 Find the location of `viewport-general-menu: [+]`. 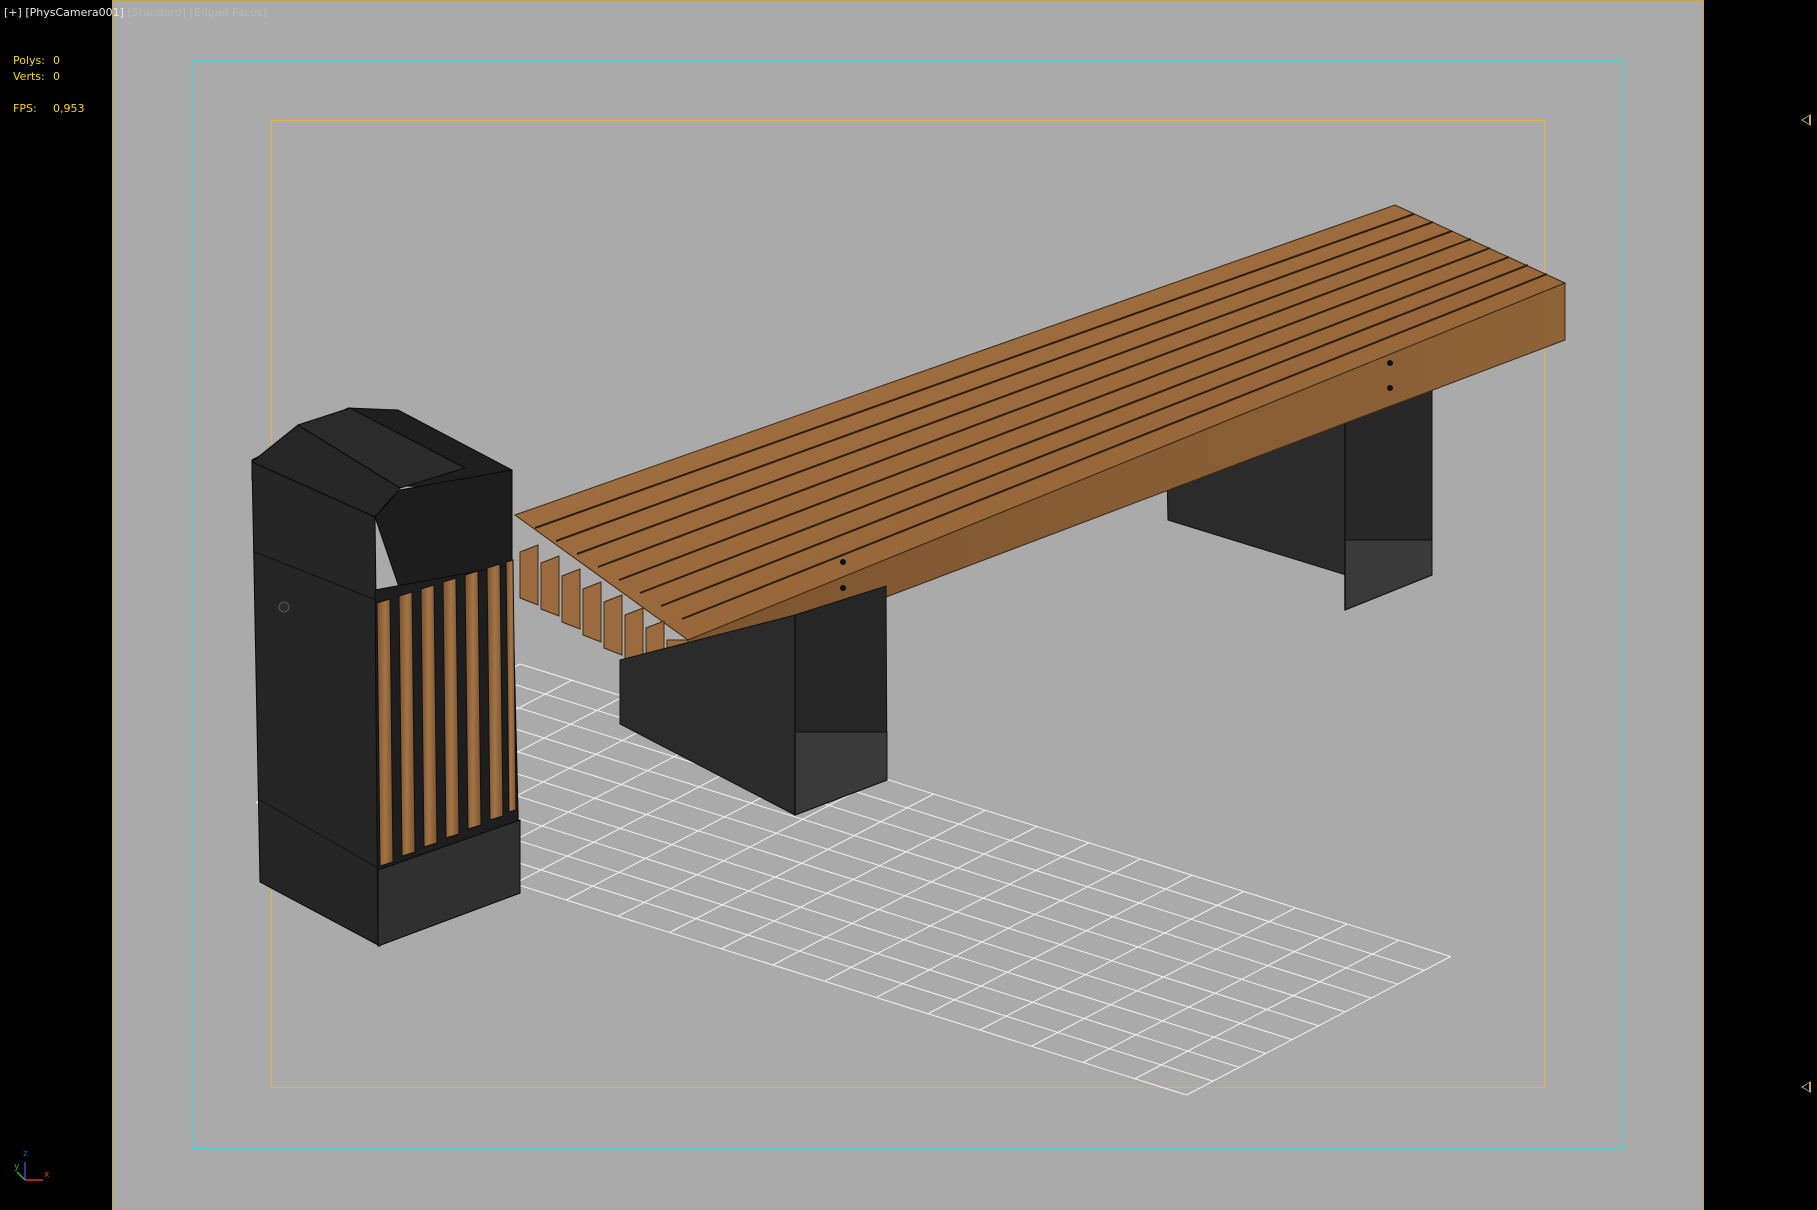

viewport-general-menu: [+] is located at coordinates (13, 12).